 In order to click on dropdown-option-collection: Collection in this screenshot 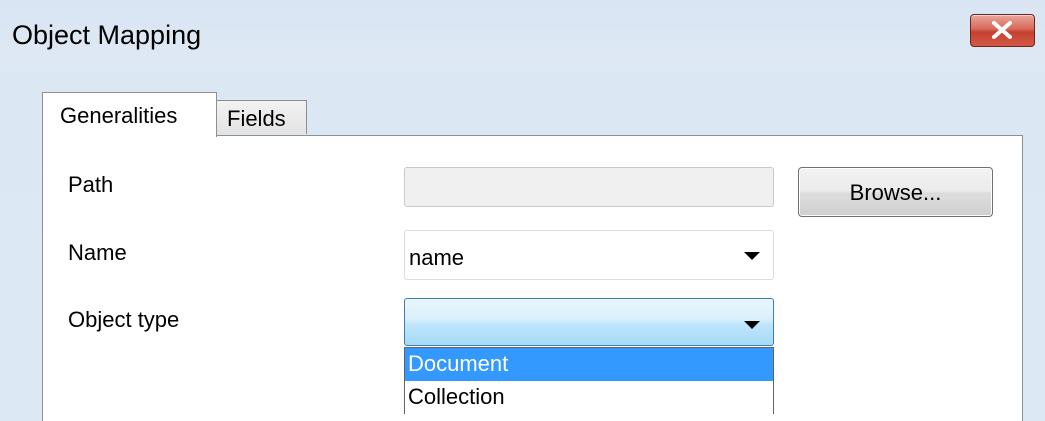, I will do `click(589, 397)`.